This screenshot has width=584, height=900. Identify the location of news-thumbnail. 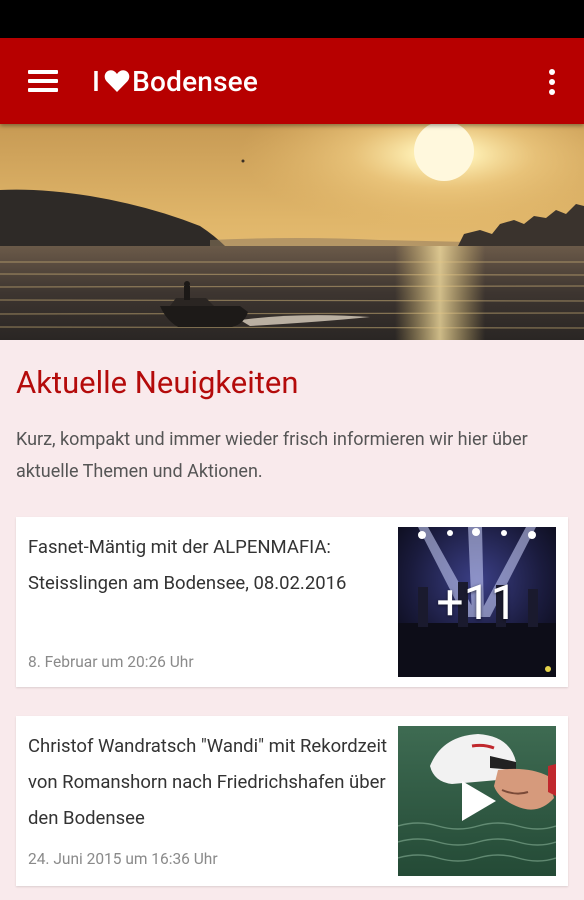
(477, 801).